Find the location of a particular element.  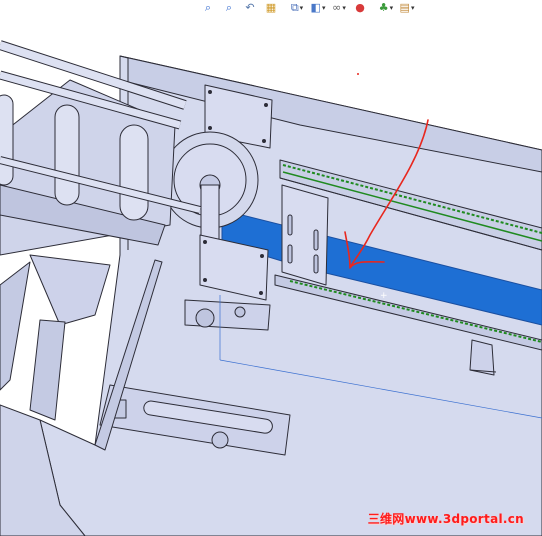

display-style-button: ◧ ▾ is located at coordinates (318, 8).